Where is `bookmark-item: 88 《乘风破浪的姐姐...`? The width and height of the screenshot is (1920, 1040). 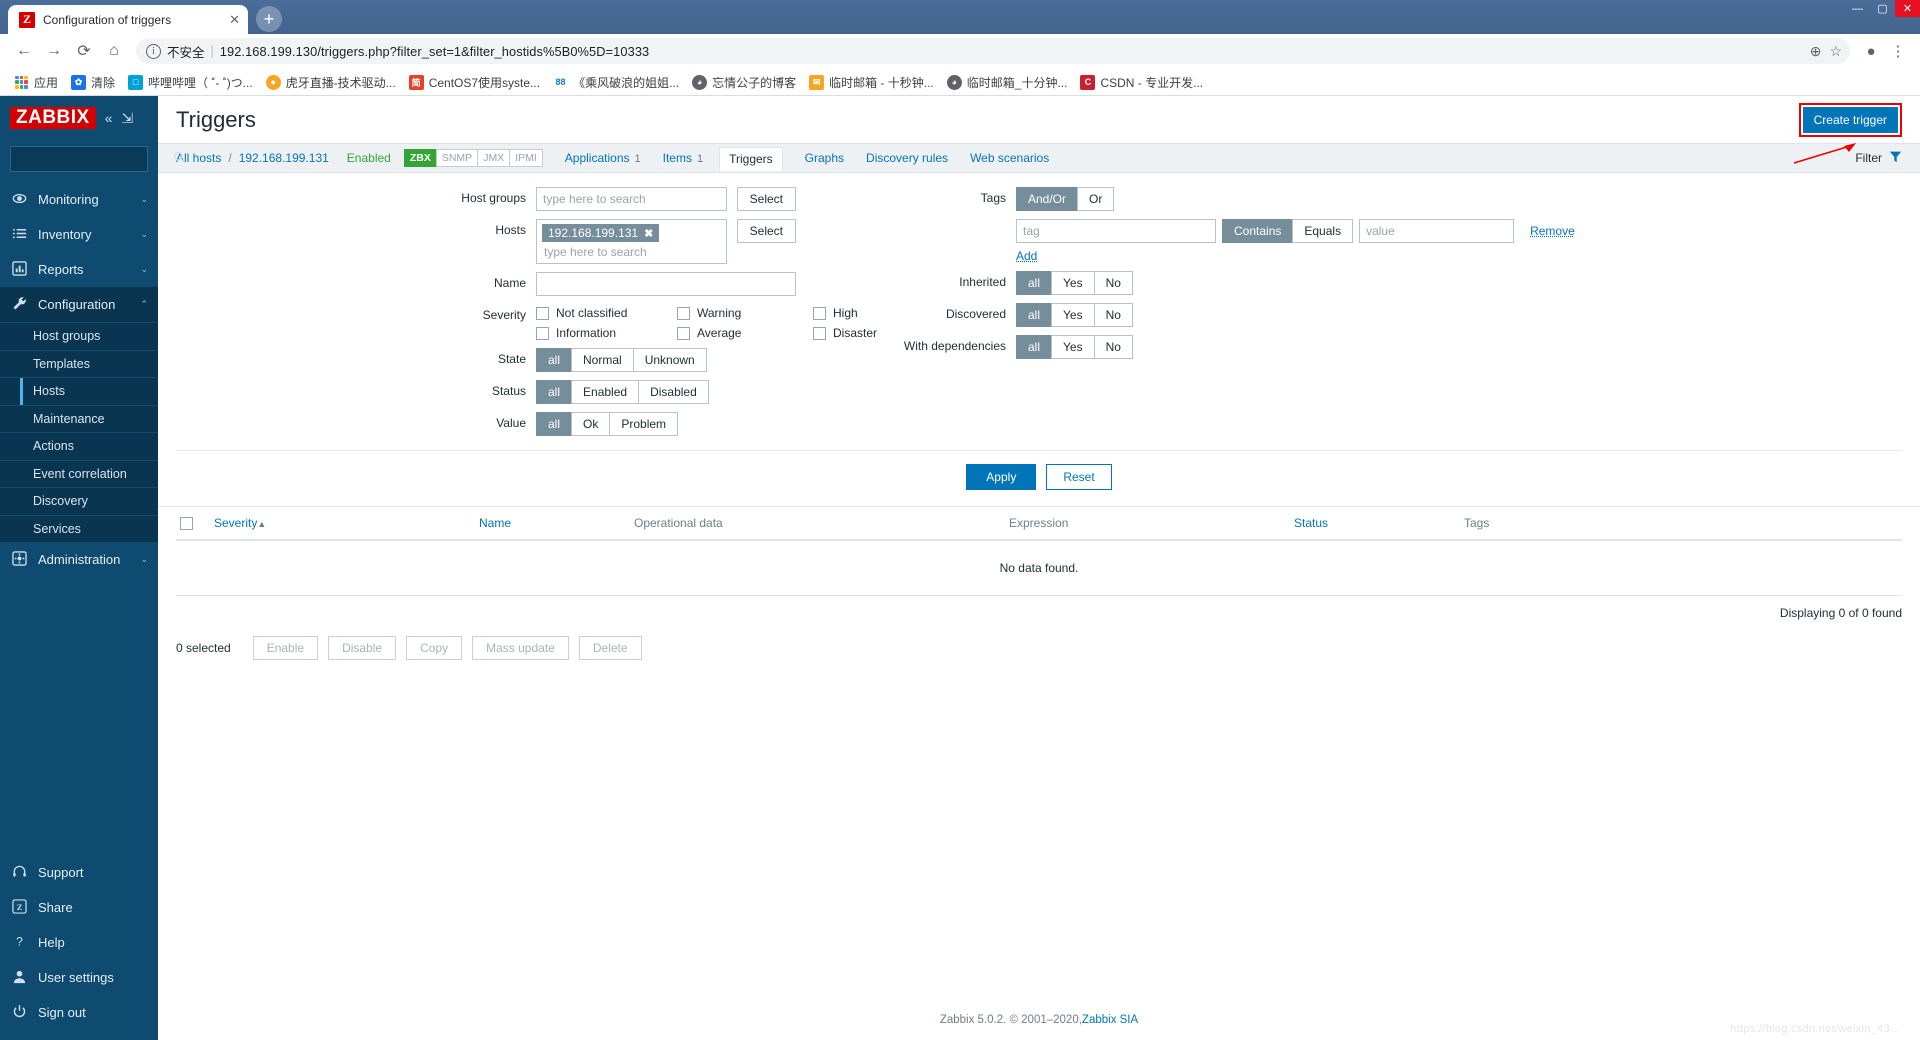
bookmark-item: 88 《乘风破浪的姐姐... is located at coordinates (616, 82).